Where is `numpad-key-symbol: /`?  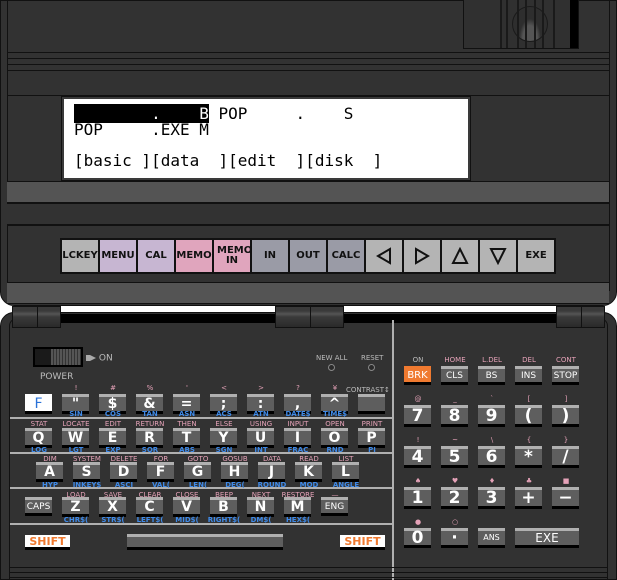 numpad-key-symbol: / is located at coordinates (565, 457).